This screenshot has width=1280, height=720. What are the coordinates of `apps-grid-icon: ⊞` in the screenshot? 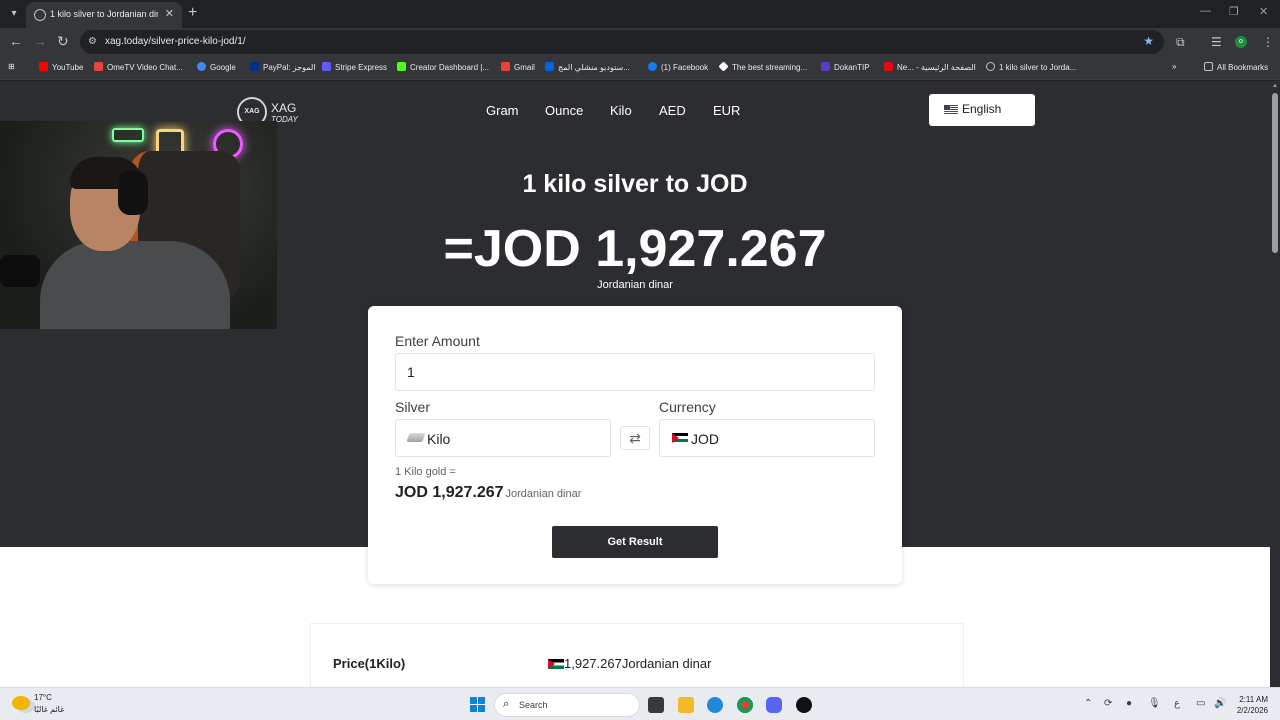 It's located at (11, 66).